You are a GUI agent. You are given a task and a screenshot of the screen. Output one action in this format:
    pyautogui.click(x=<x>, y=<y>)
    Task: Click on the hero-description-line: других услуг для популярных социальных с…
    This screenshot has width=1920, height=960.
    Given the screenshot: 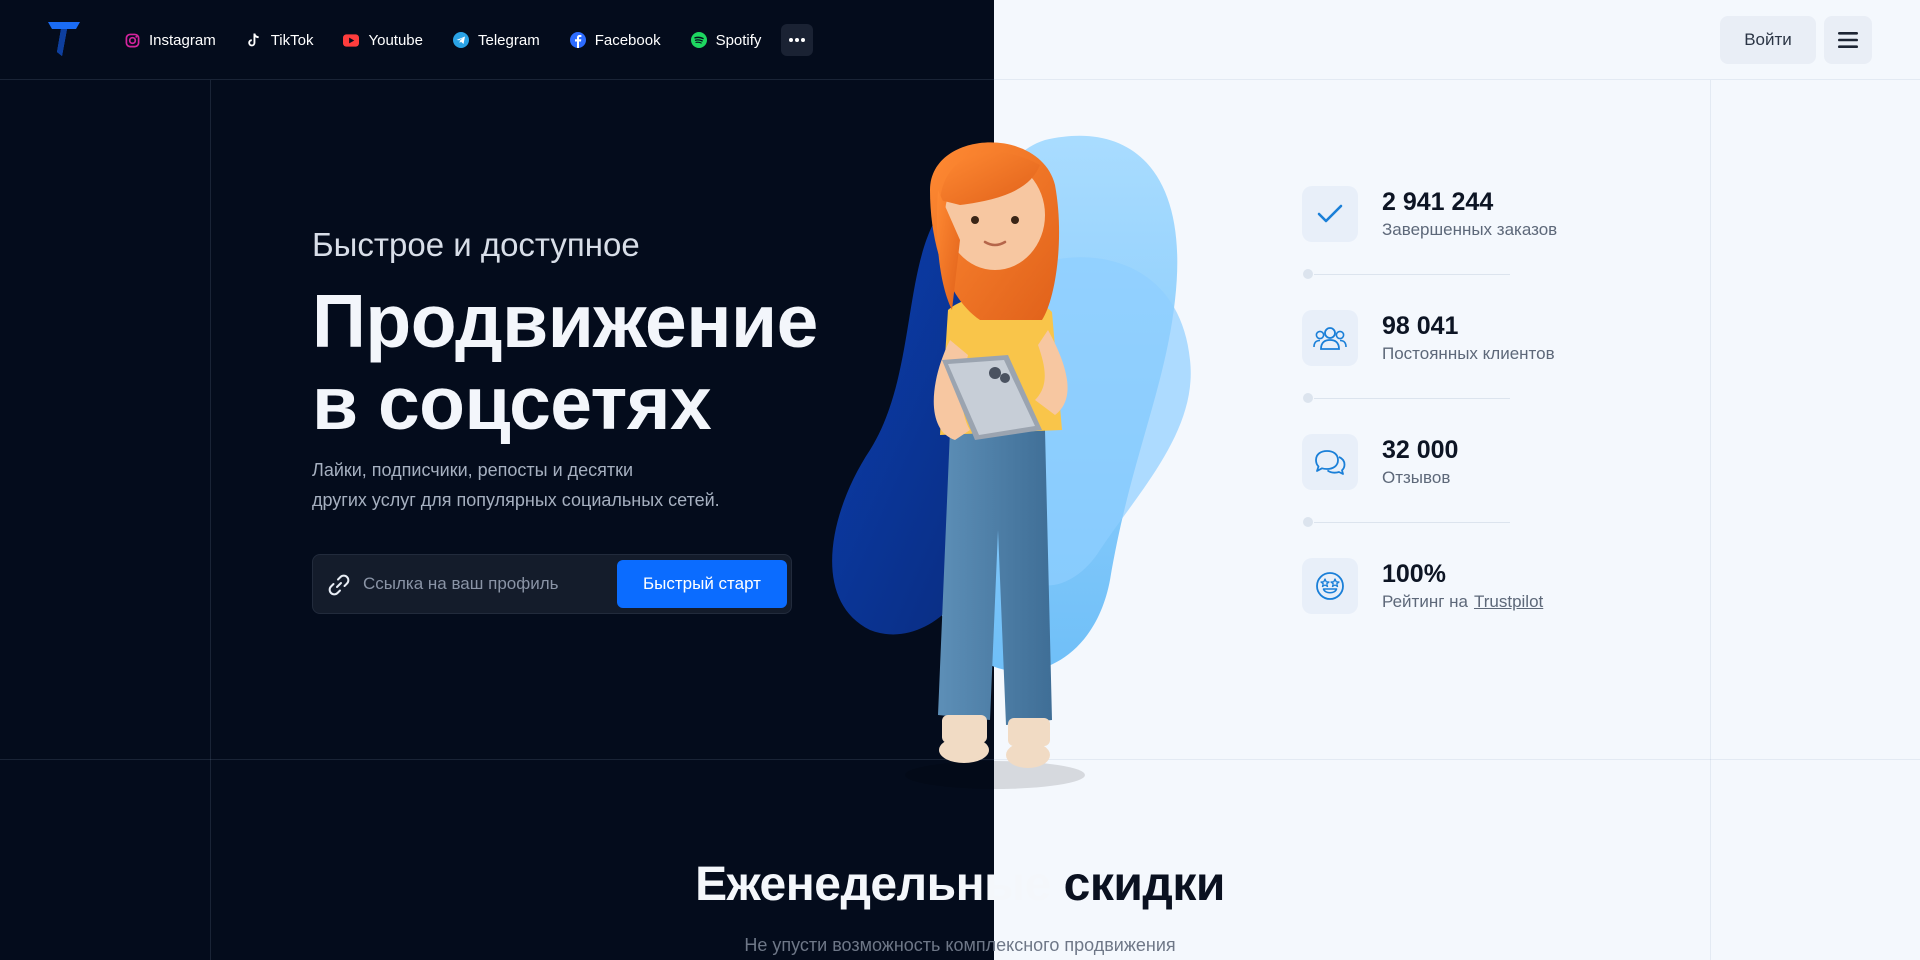 What is the action you would take?
    pyautogui.click(x=516, y=500)
    